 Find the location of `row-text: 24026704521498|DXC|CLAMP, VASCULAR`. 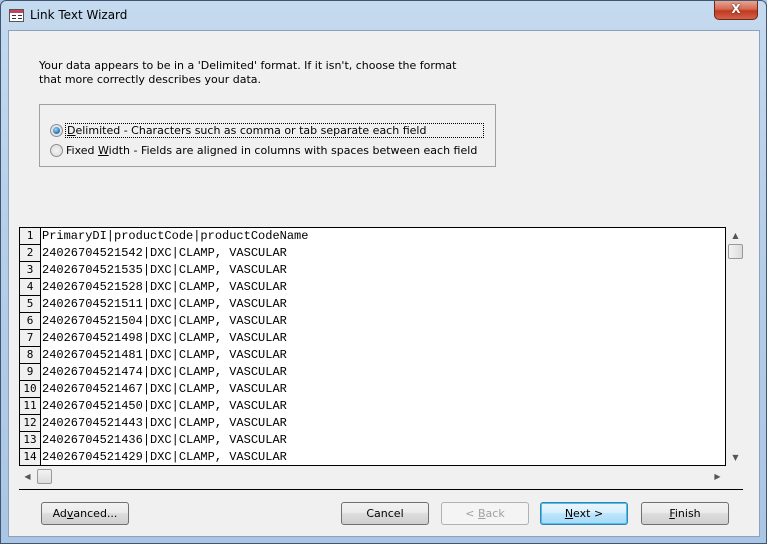

row-text: 24026704521498|DXC|CLAMP, VASCULAR is located at coordinates (164, 338).